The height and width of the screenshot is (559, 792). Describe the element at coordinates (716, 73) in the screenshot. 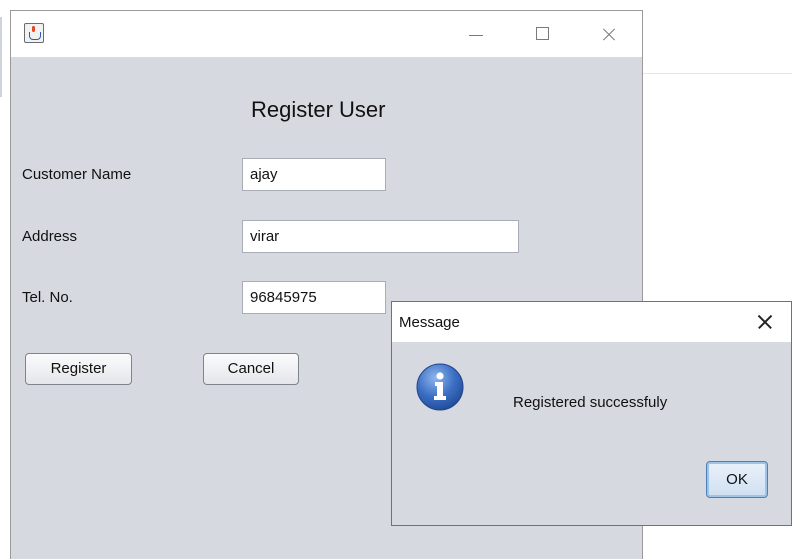

I see `background-divider` at that location.